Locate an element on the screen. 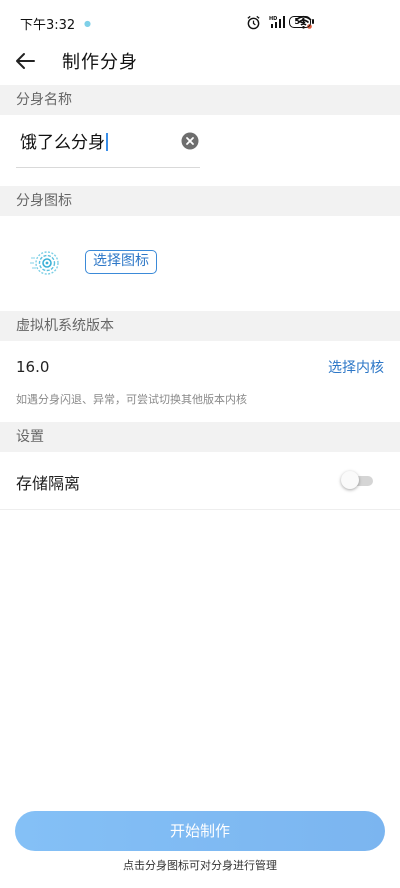 The width and height of the screenshot is (400, 888). section-header-version: 虚拟机系统版本 is located at coordinates (200, 326).